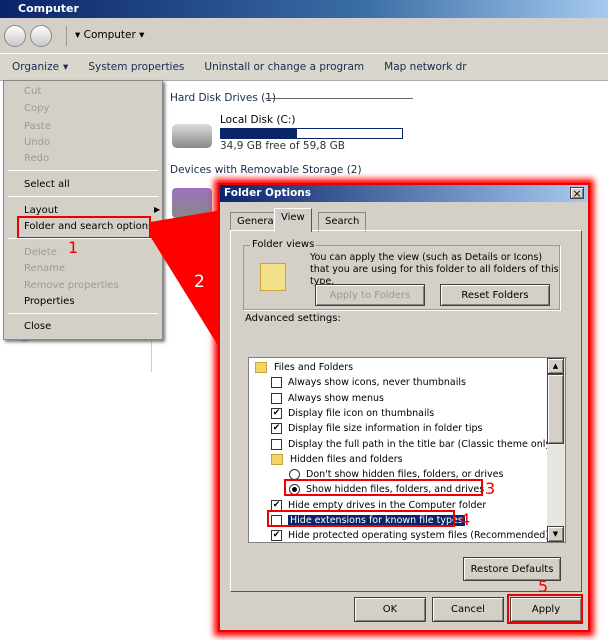  I want to click on step-5-label: 5, so click(543, 586).